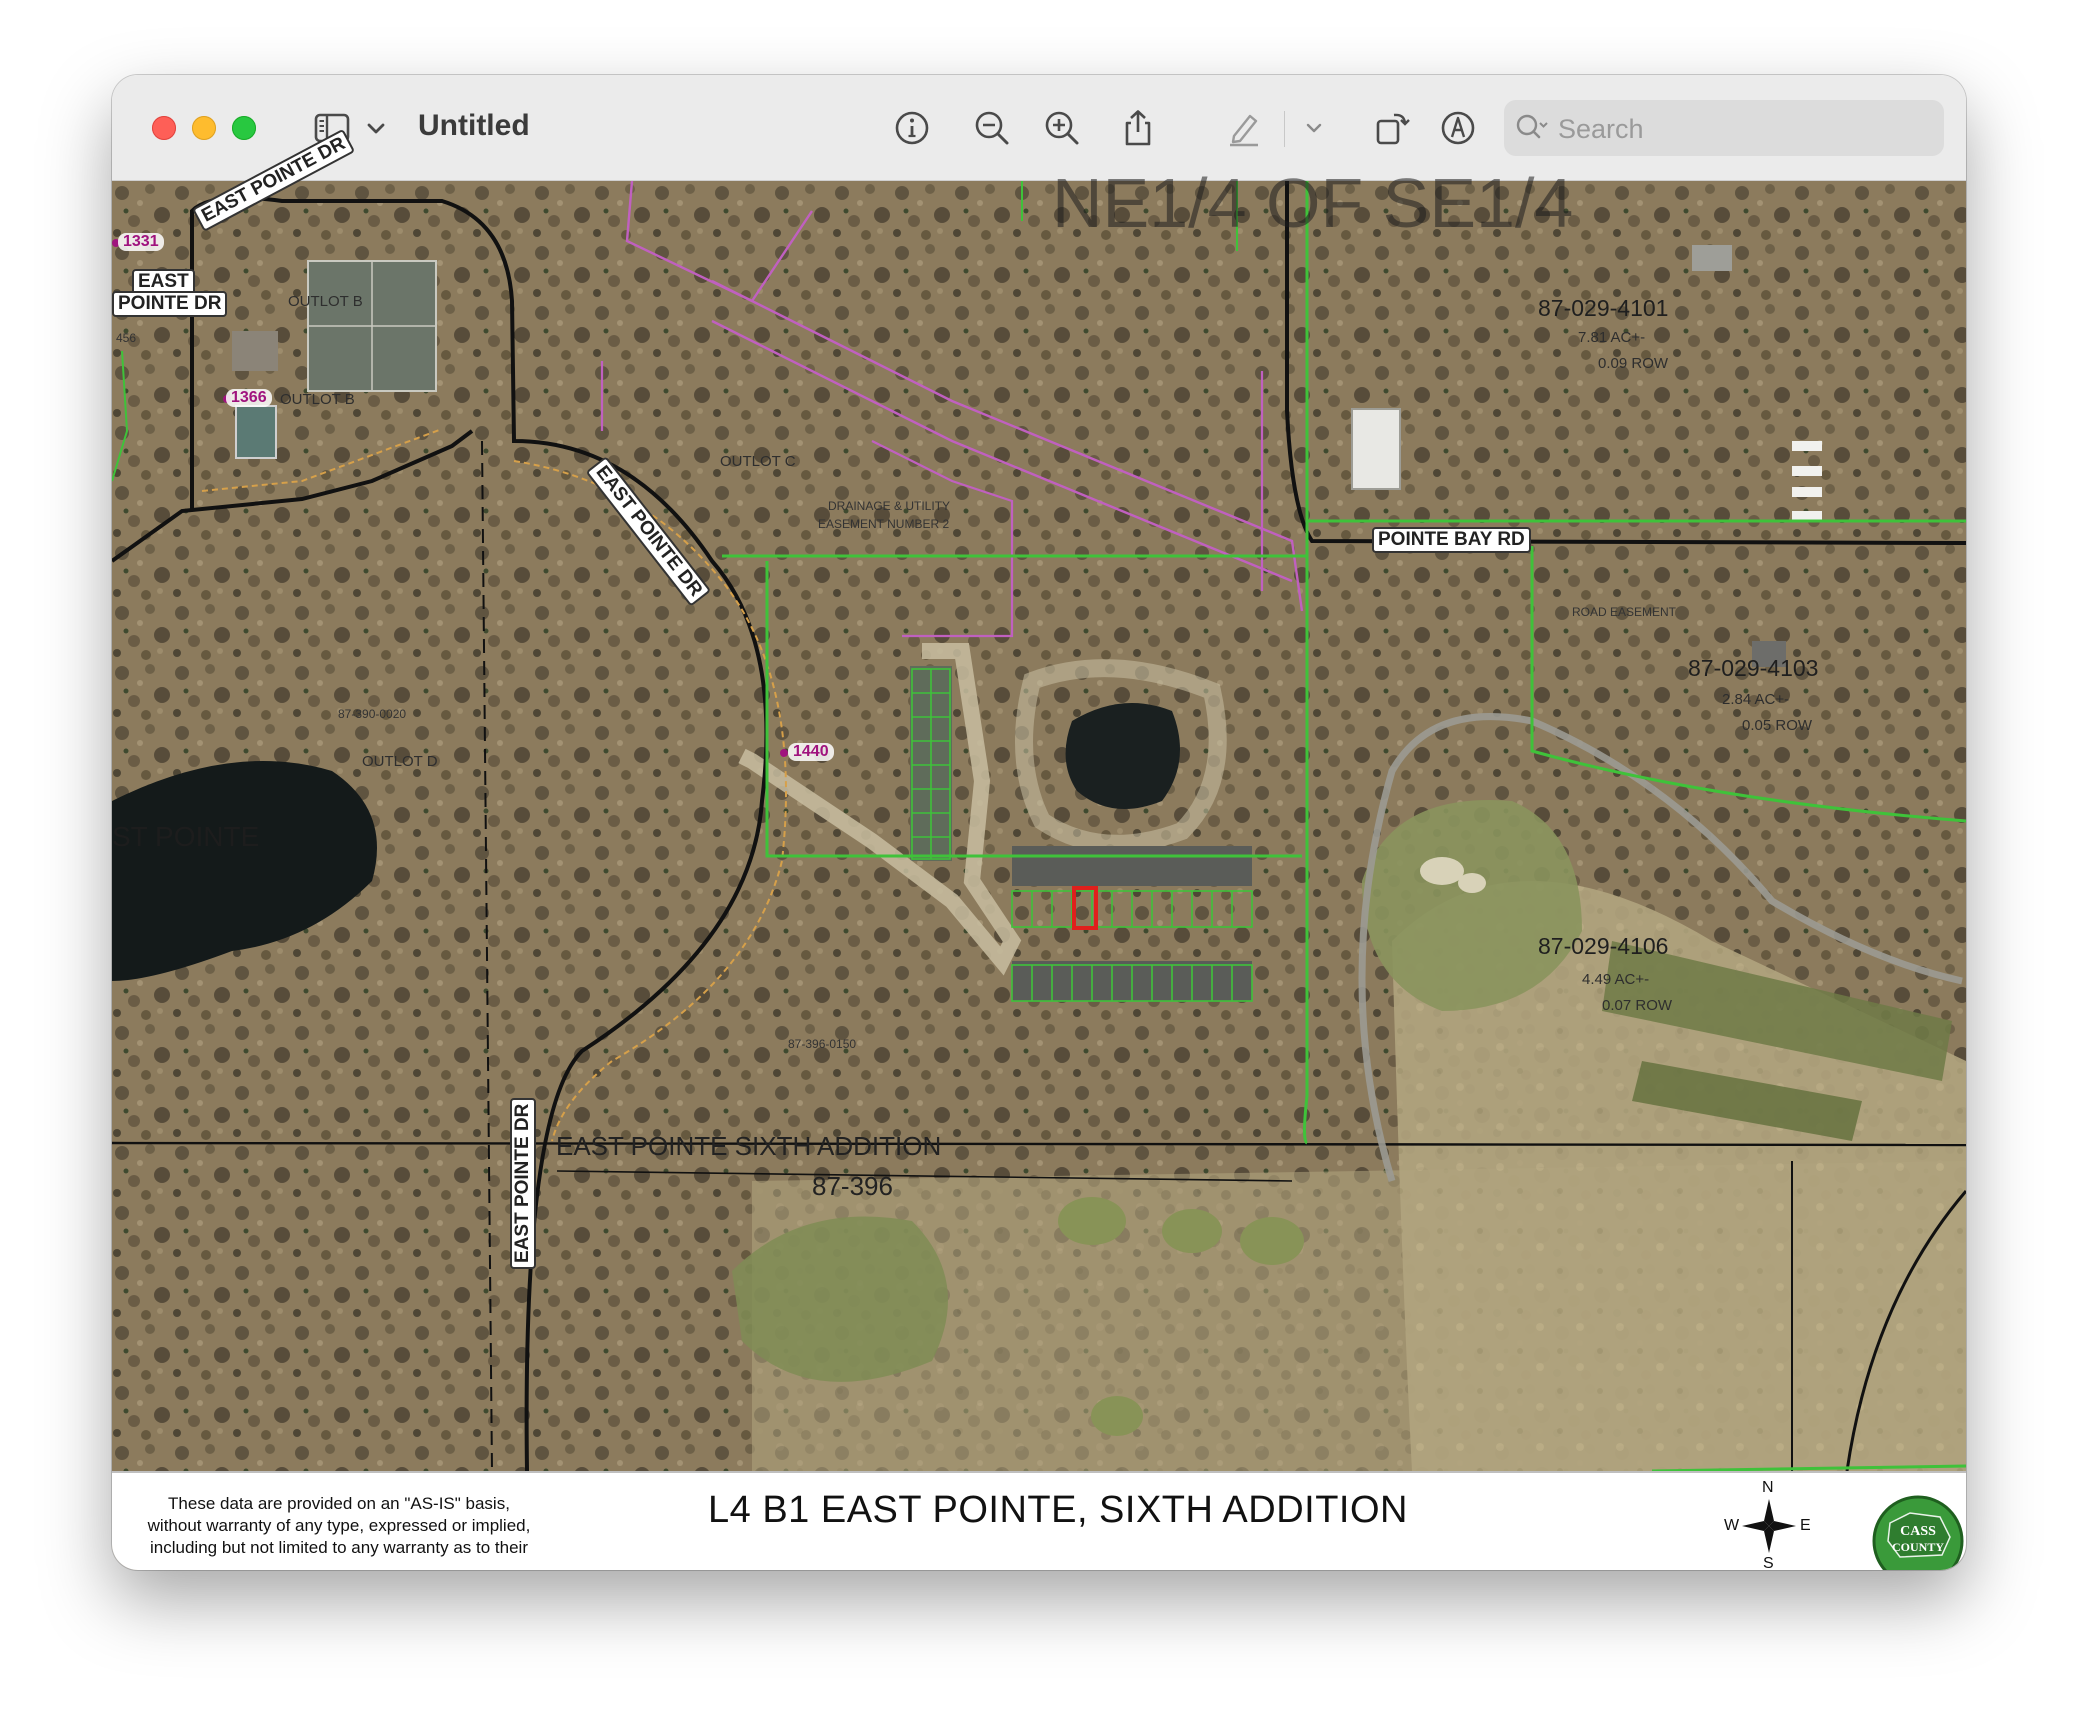  I want to click on close-button, so click(164, 128).